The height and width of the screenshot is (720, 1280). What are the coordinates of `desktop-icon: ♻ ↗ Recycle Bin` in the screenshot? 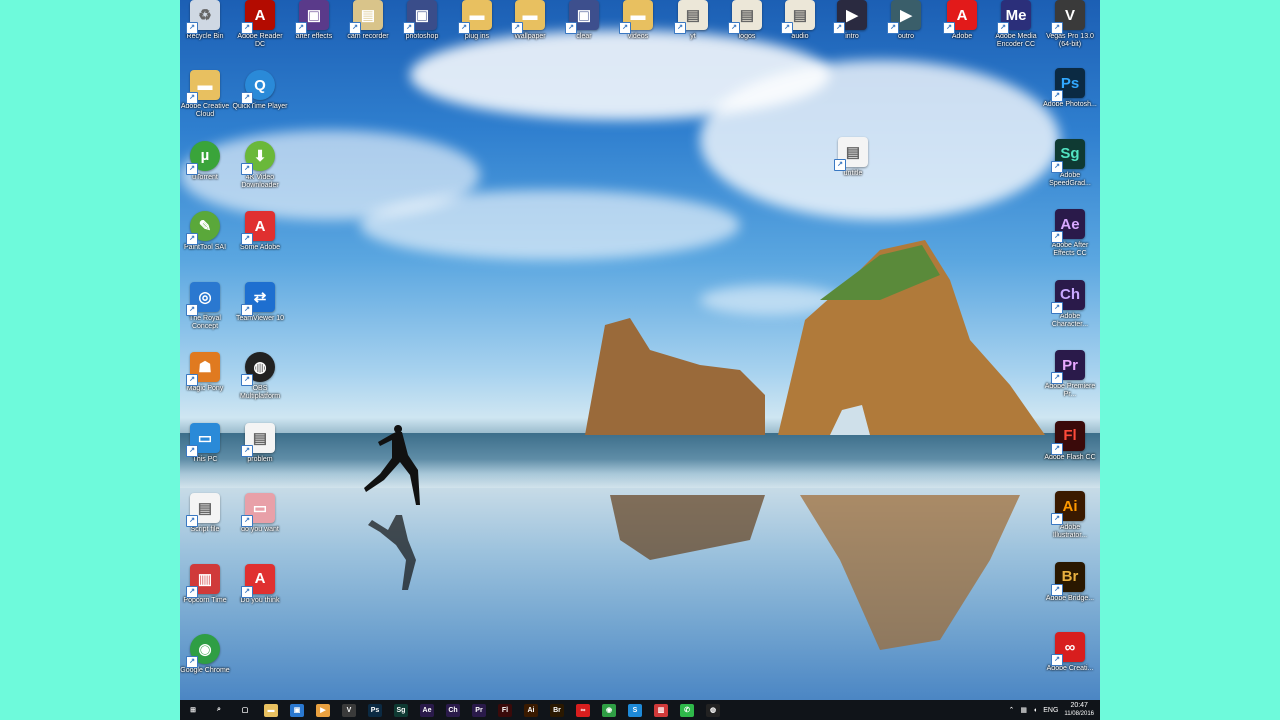 It's located at (206, 34).